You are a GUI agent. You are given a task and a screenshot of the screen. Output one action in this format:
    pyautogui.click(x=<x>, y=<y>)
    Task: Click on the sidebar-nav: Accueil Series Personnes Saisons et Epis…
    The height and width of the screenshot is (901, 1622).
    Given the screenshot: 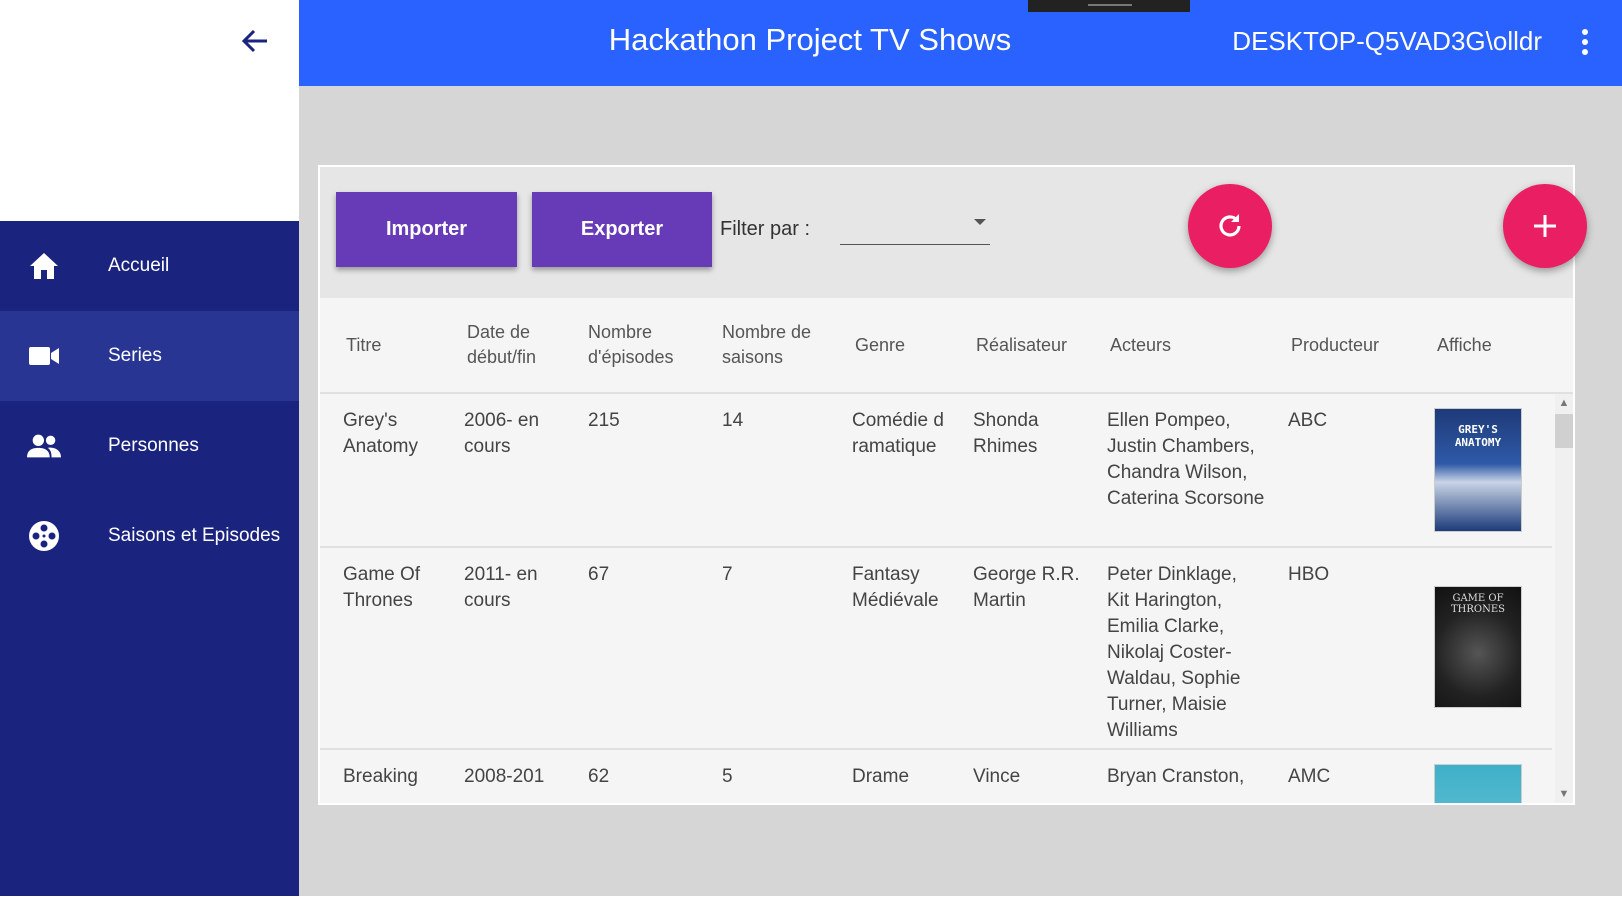 What is the action you would take?
    pyautogui.click(x=149, y=558)
    